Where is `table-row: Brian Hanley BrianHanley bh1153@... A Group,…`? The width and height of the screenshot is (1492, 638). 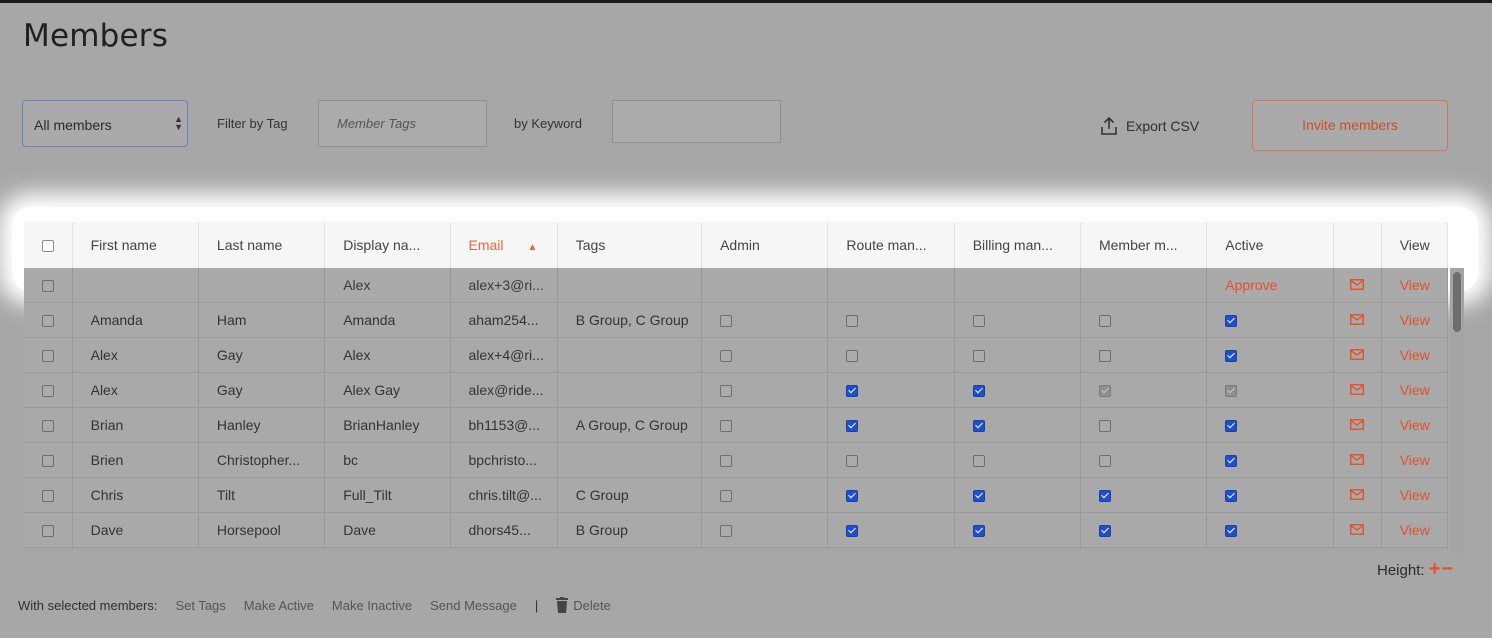
table-row: Brian Hanley BrianHanley bh1153@... A Group,… is located at coordinates (736, 425).